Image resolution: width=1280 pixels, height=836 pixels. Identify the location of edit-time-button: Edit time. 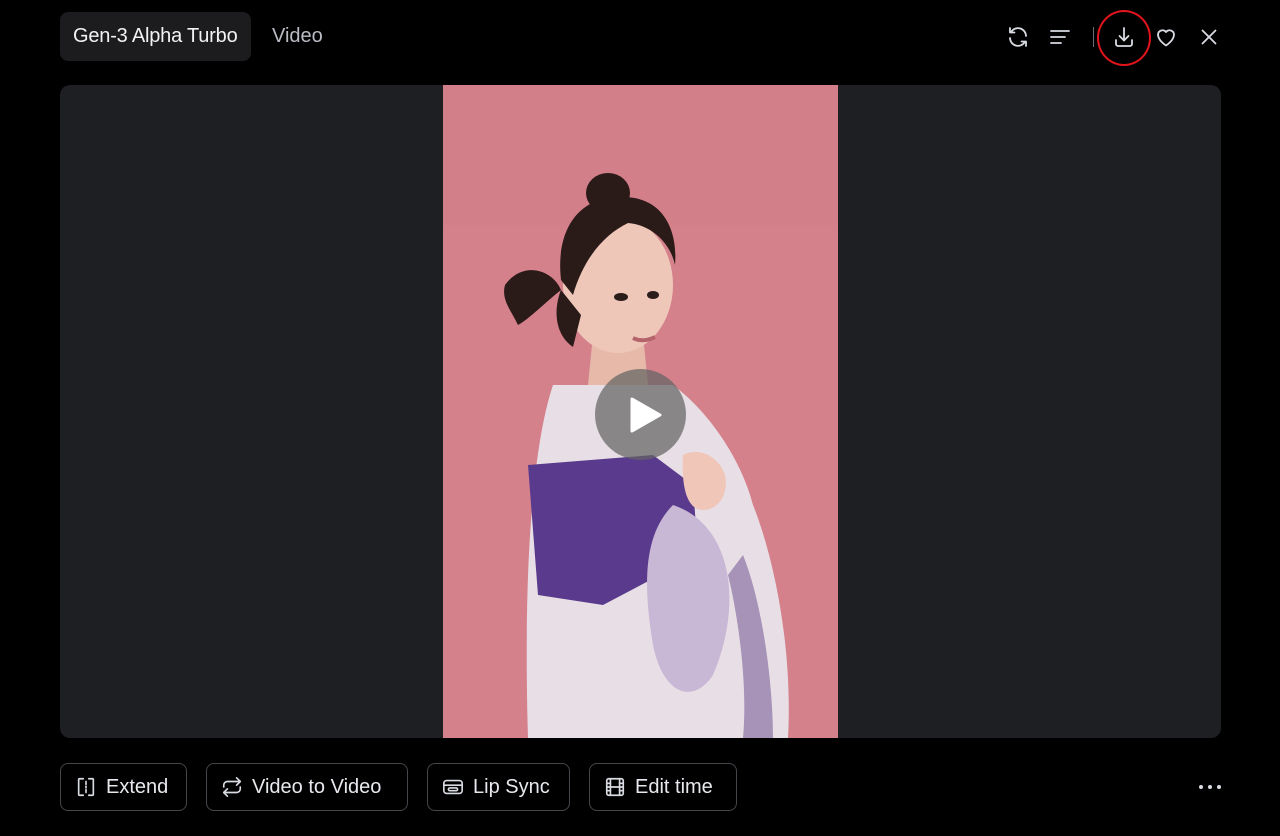
(663, 787).